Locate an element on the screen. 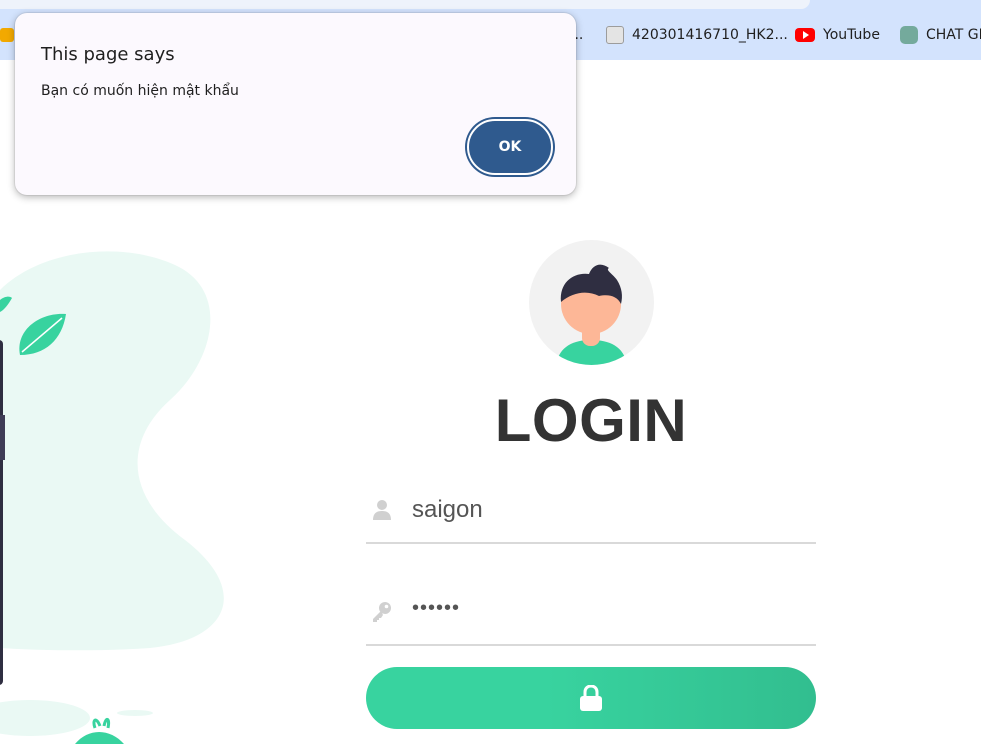  lock-icon is located at coordinates (591, 698).